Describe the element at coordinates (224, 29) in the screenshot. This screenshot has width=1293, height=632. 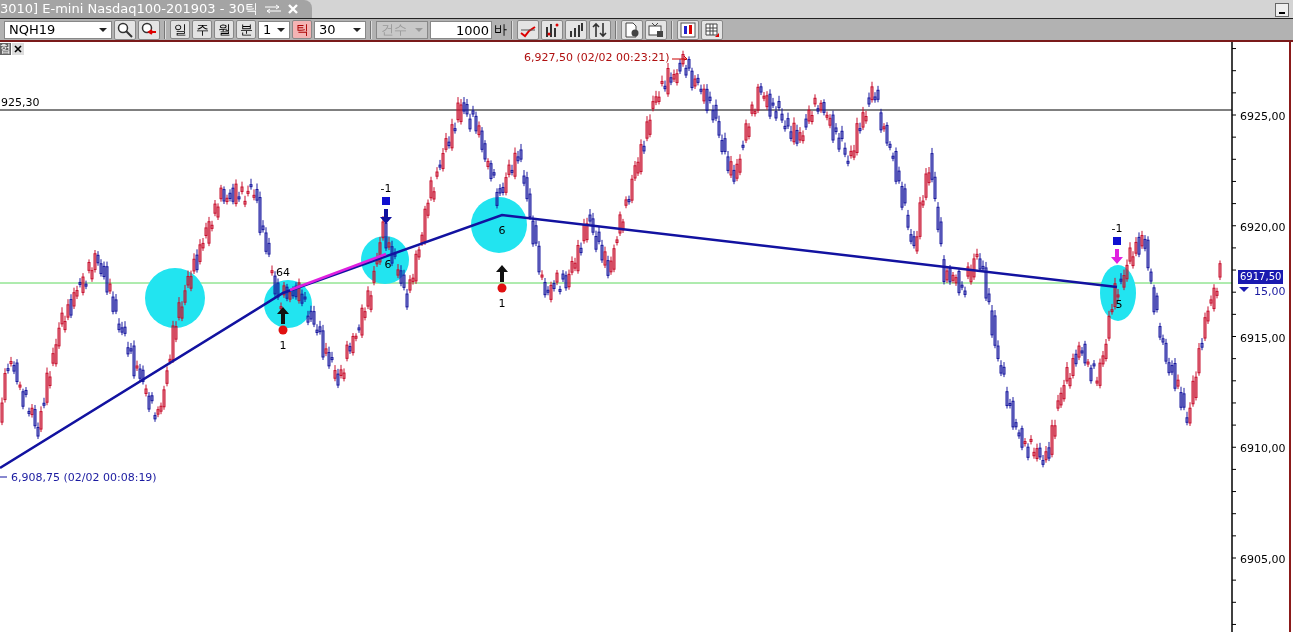
I see `period-button: 월` at that location.